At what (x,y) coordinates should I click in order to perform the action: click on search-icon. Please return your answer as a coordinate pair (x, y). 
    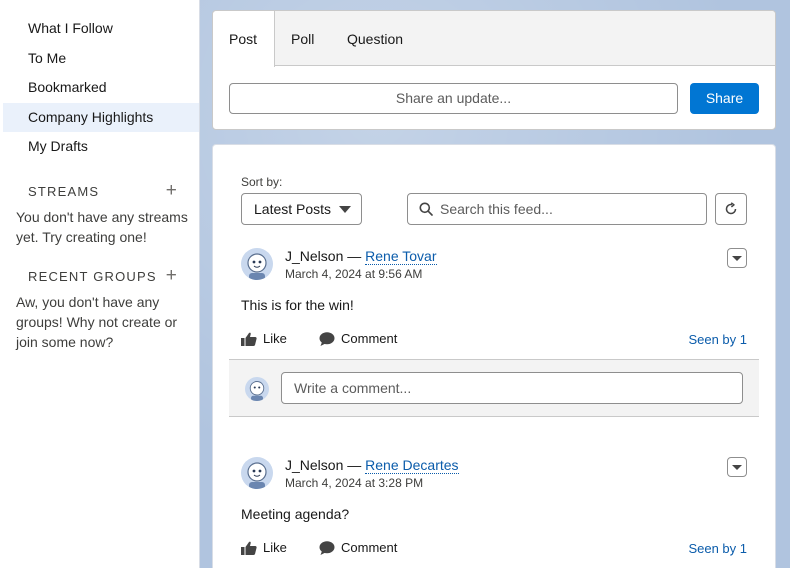
    Looking at the image, I should click on (426, 209).